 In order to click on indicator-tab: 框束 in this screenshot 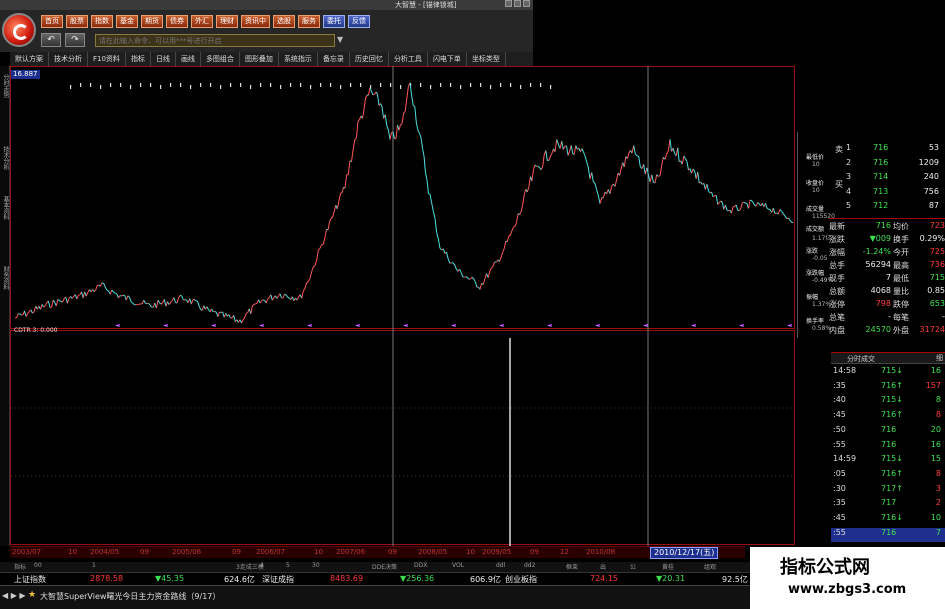, I will do `click(572, 566)`.